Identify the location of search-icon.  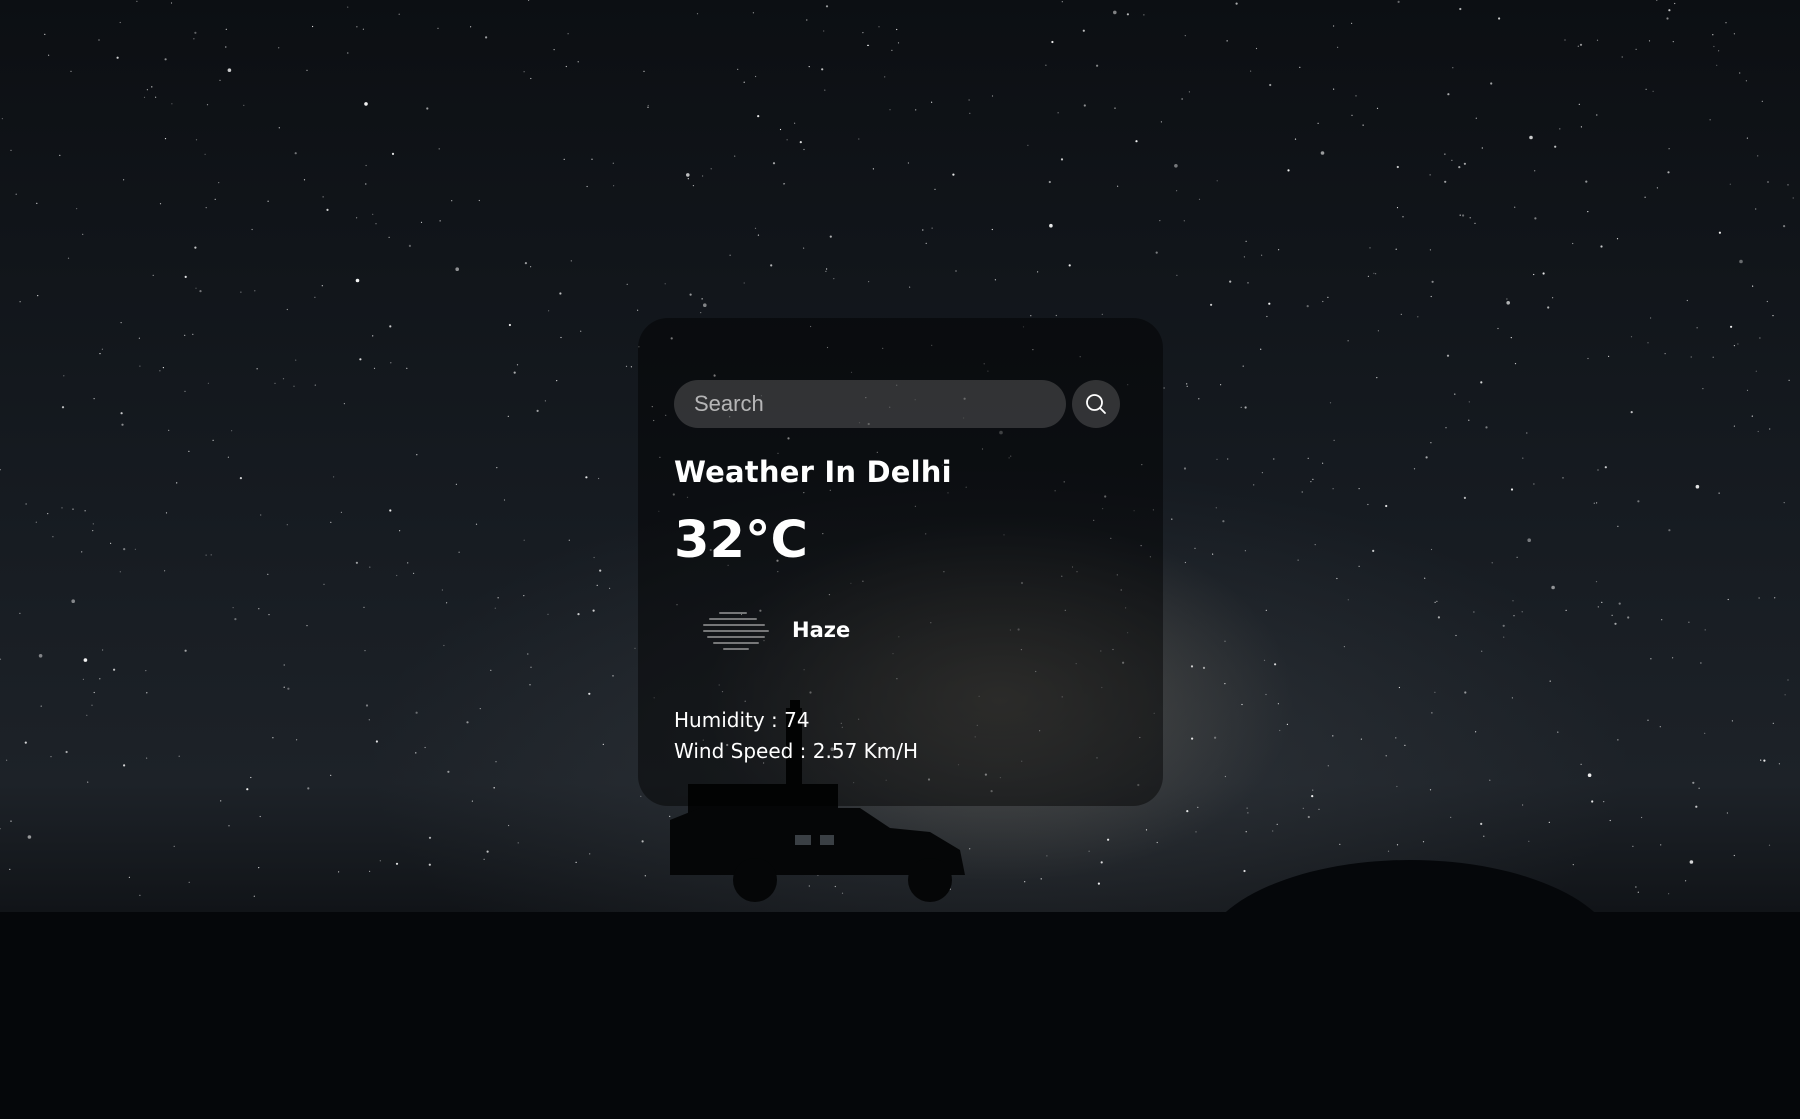
(1096, 404).